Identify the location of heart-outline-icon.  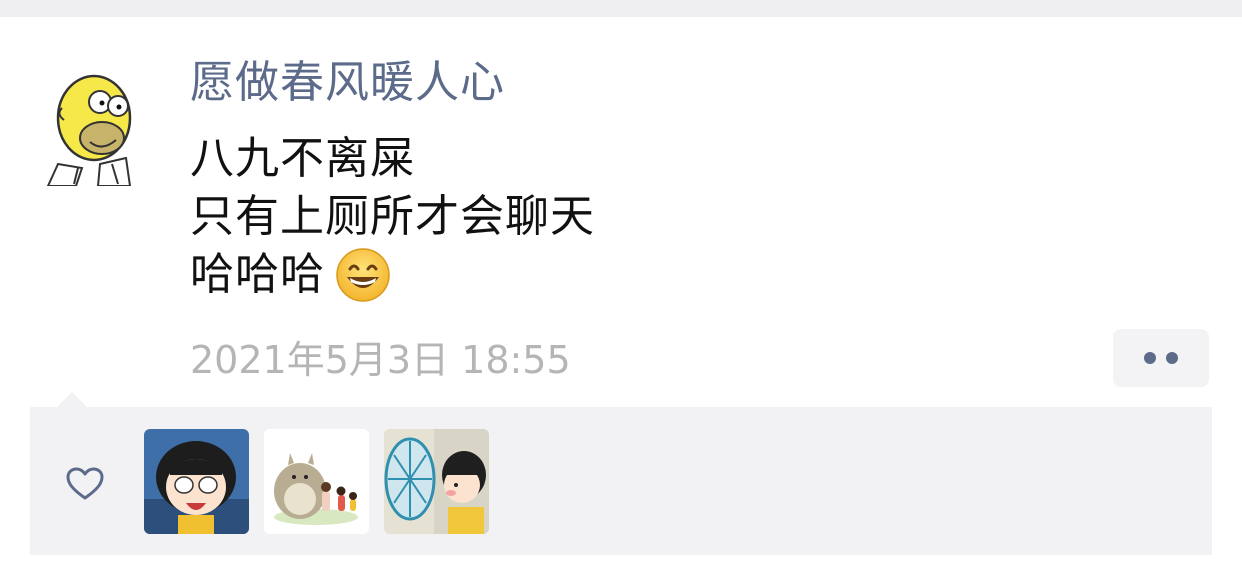
(85, 484).